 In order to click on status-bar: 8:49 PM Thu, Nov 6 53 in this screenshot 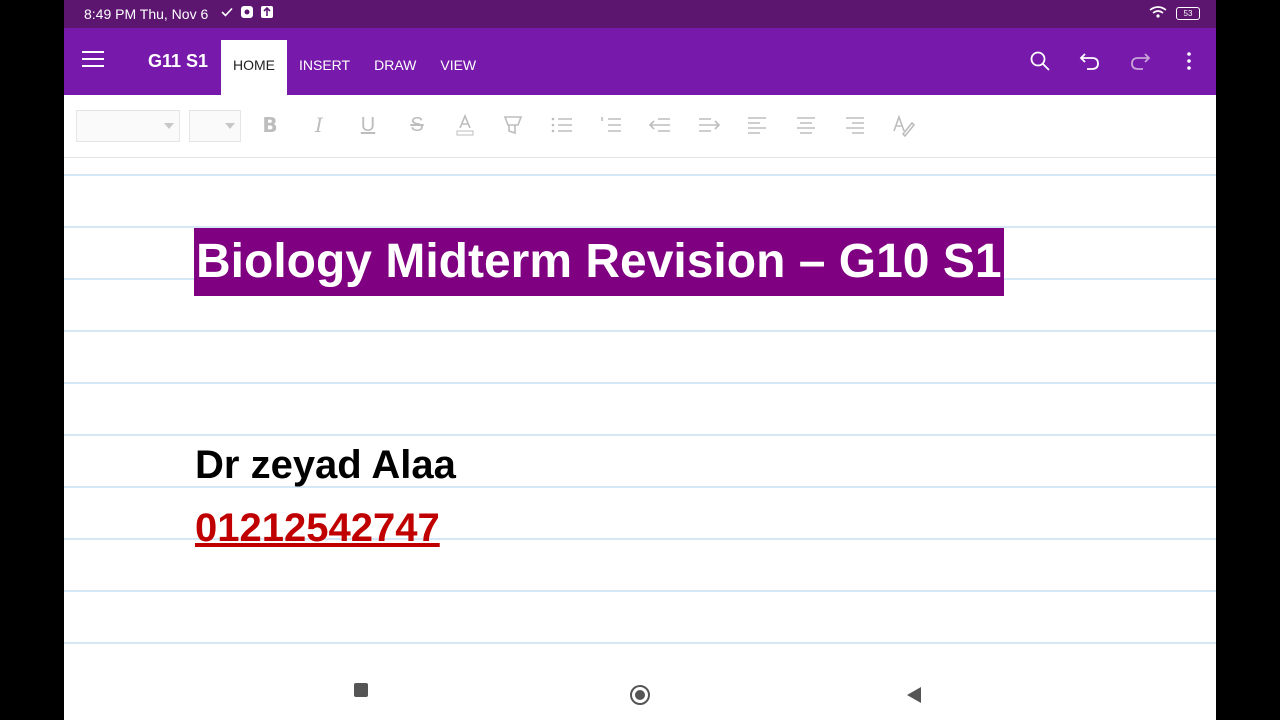, I will do `click(640, 14)`.